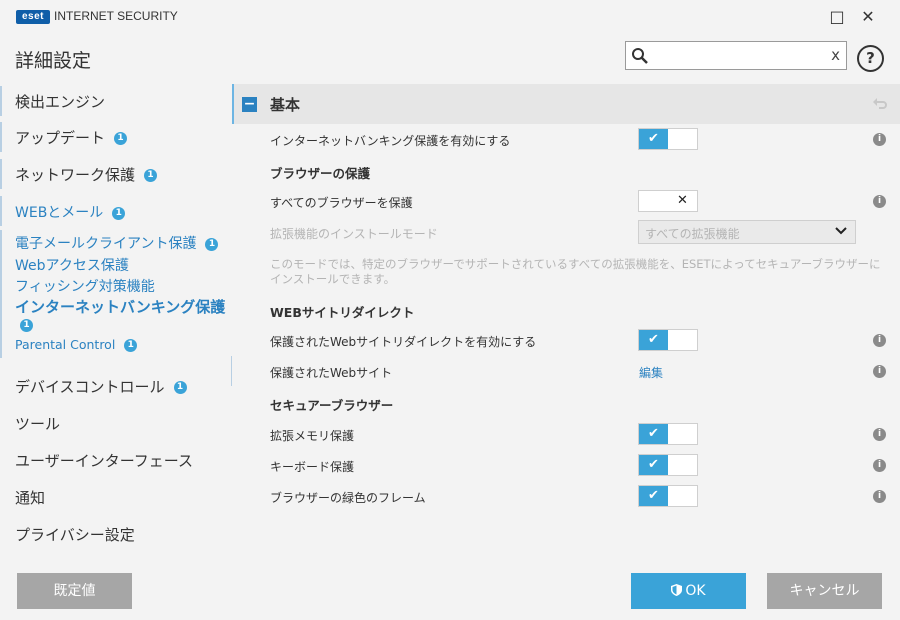 Image resolution: width=900 pixels, height=620 pixels. I want to click on sidebar-item-label: Parental Control, so click(65, 344).